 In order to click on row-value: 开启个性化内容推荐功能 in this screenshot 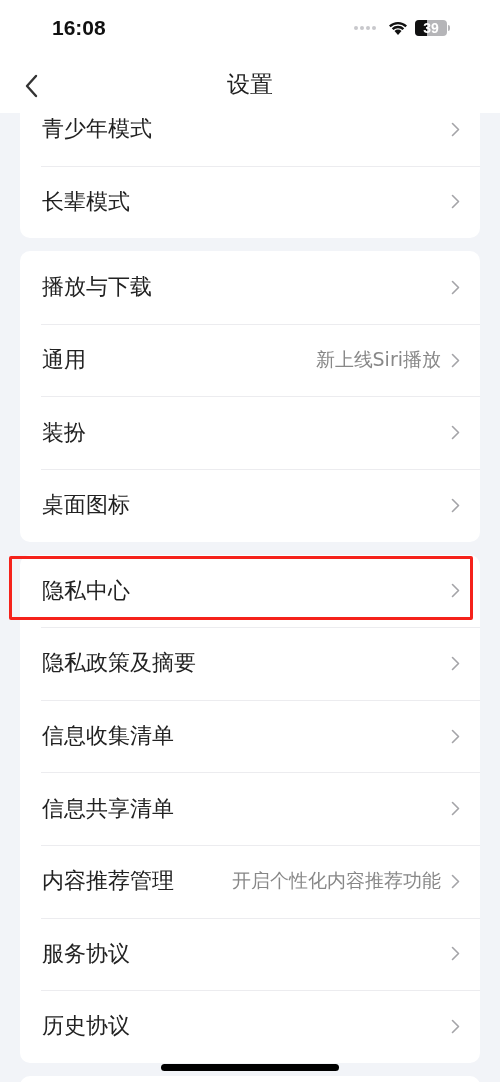, I will do `click(336, 881)`.